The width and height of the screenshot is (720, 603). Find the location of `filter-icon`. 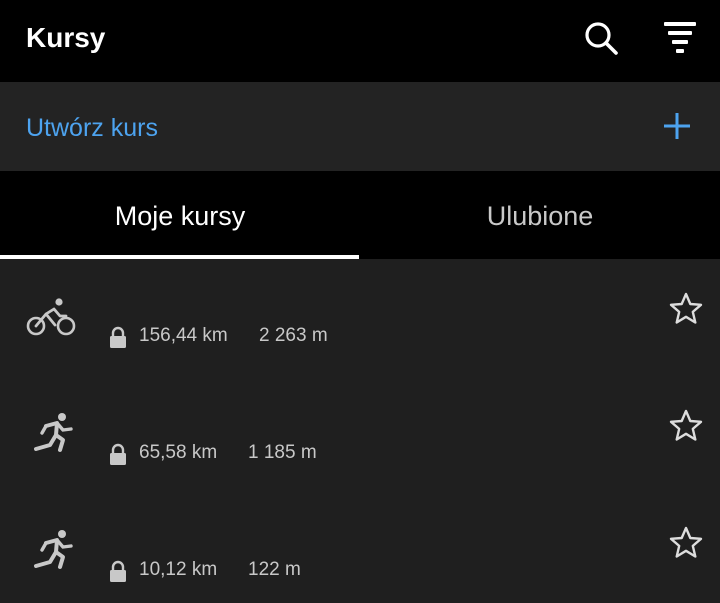

filter-icon is located at coordinates (680, 39).